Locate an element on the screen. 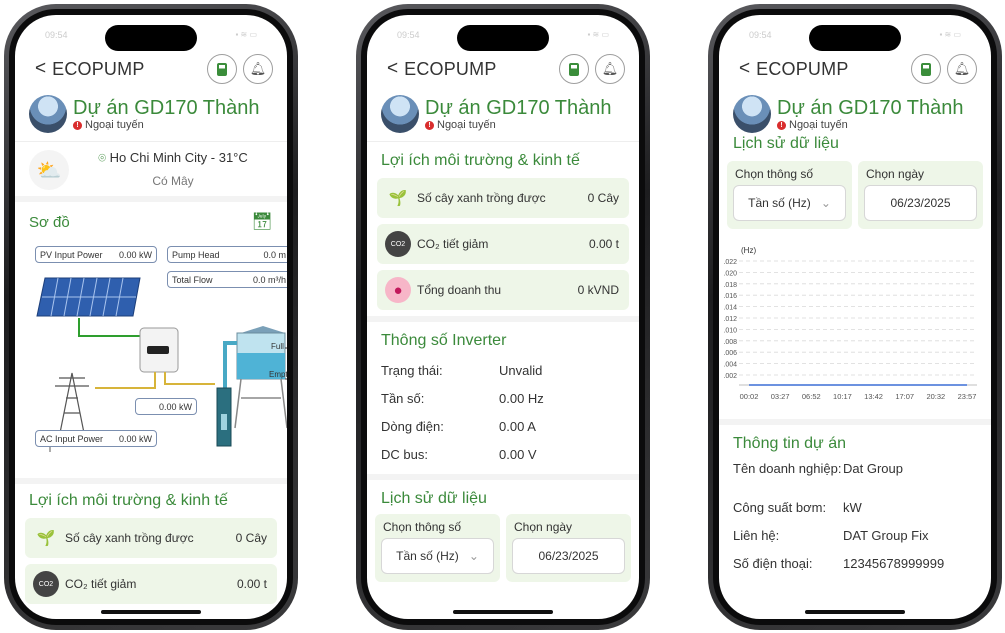 The height and width of the screenshot is (633, 1005). pv-input-power: PV Input Power 0.00 kW is located at coordinates (96, 254).